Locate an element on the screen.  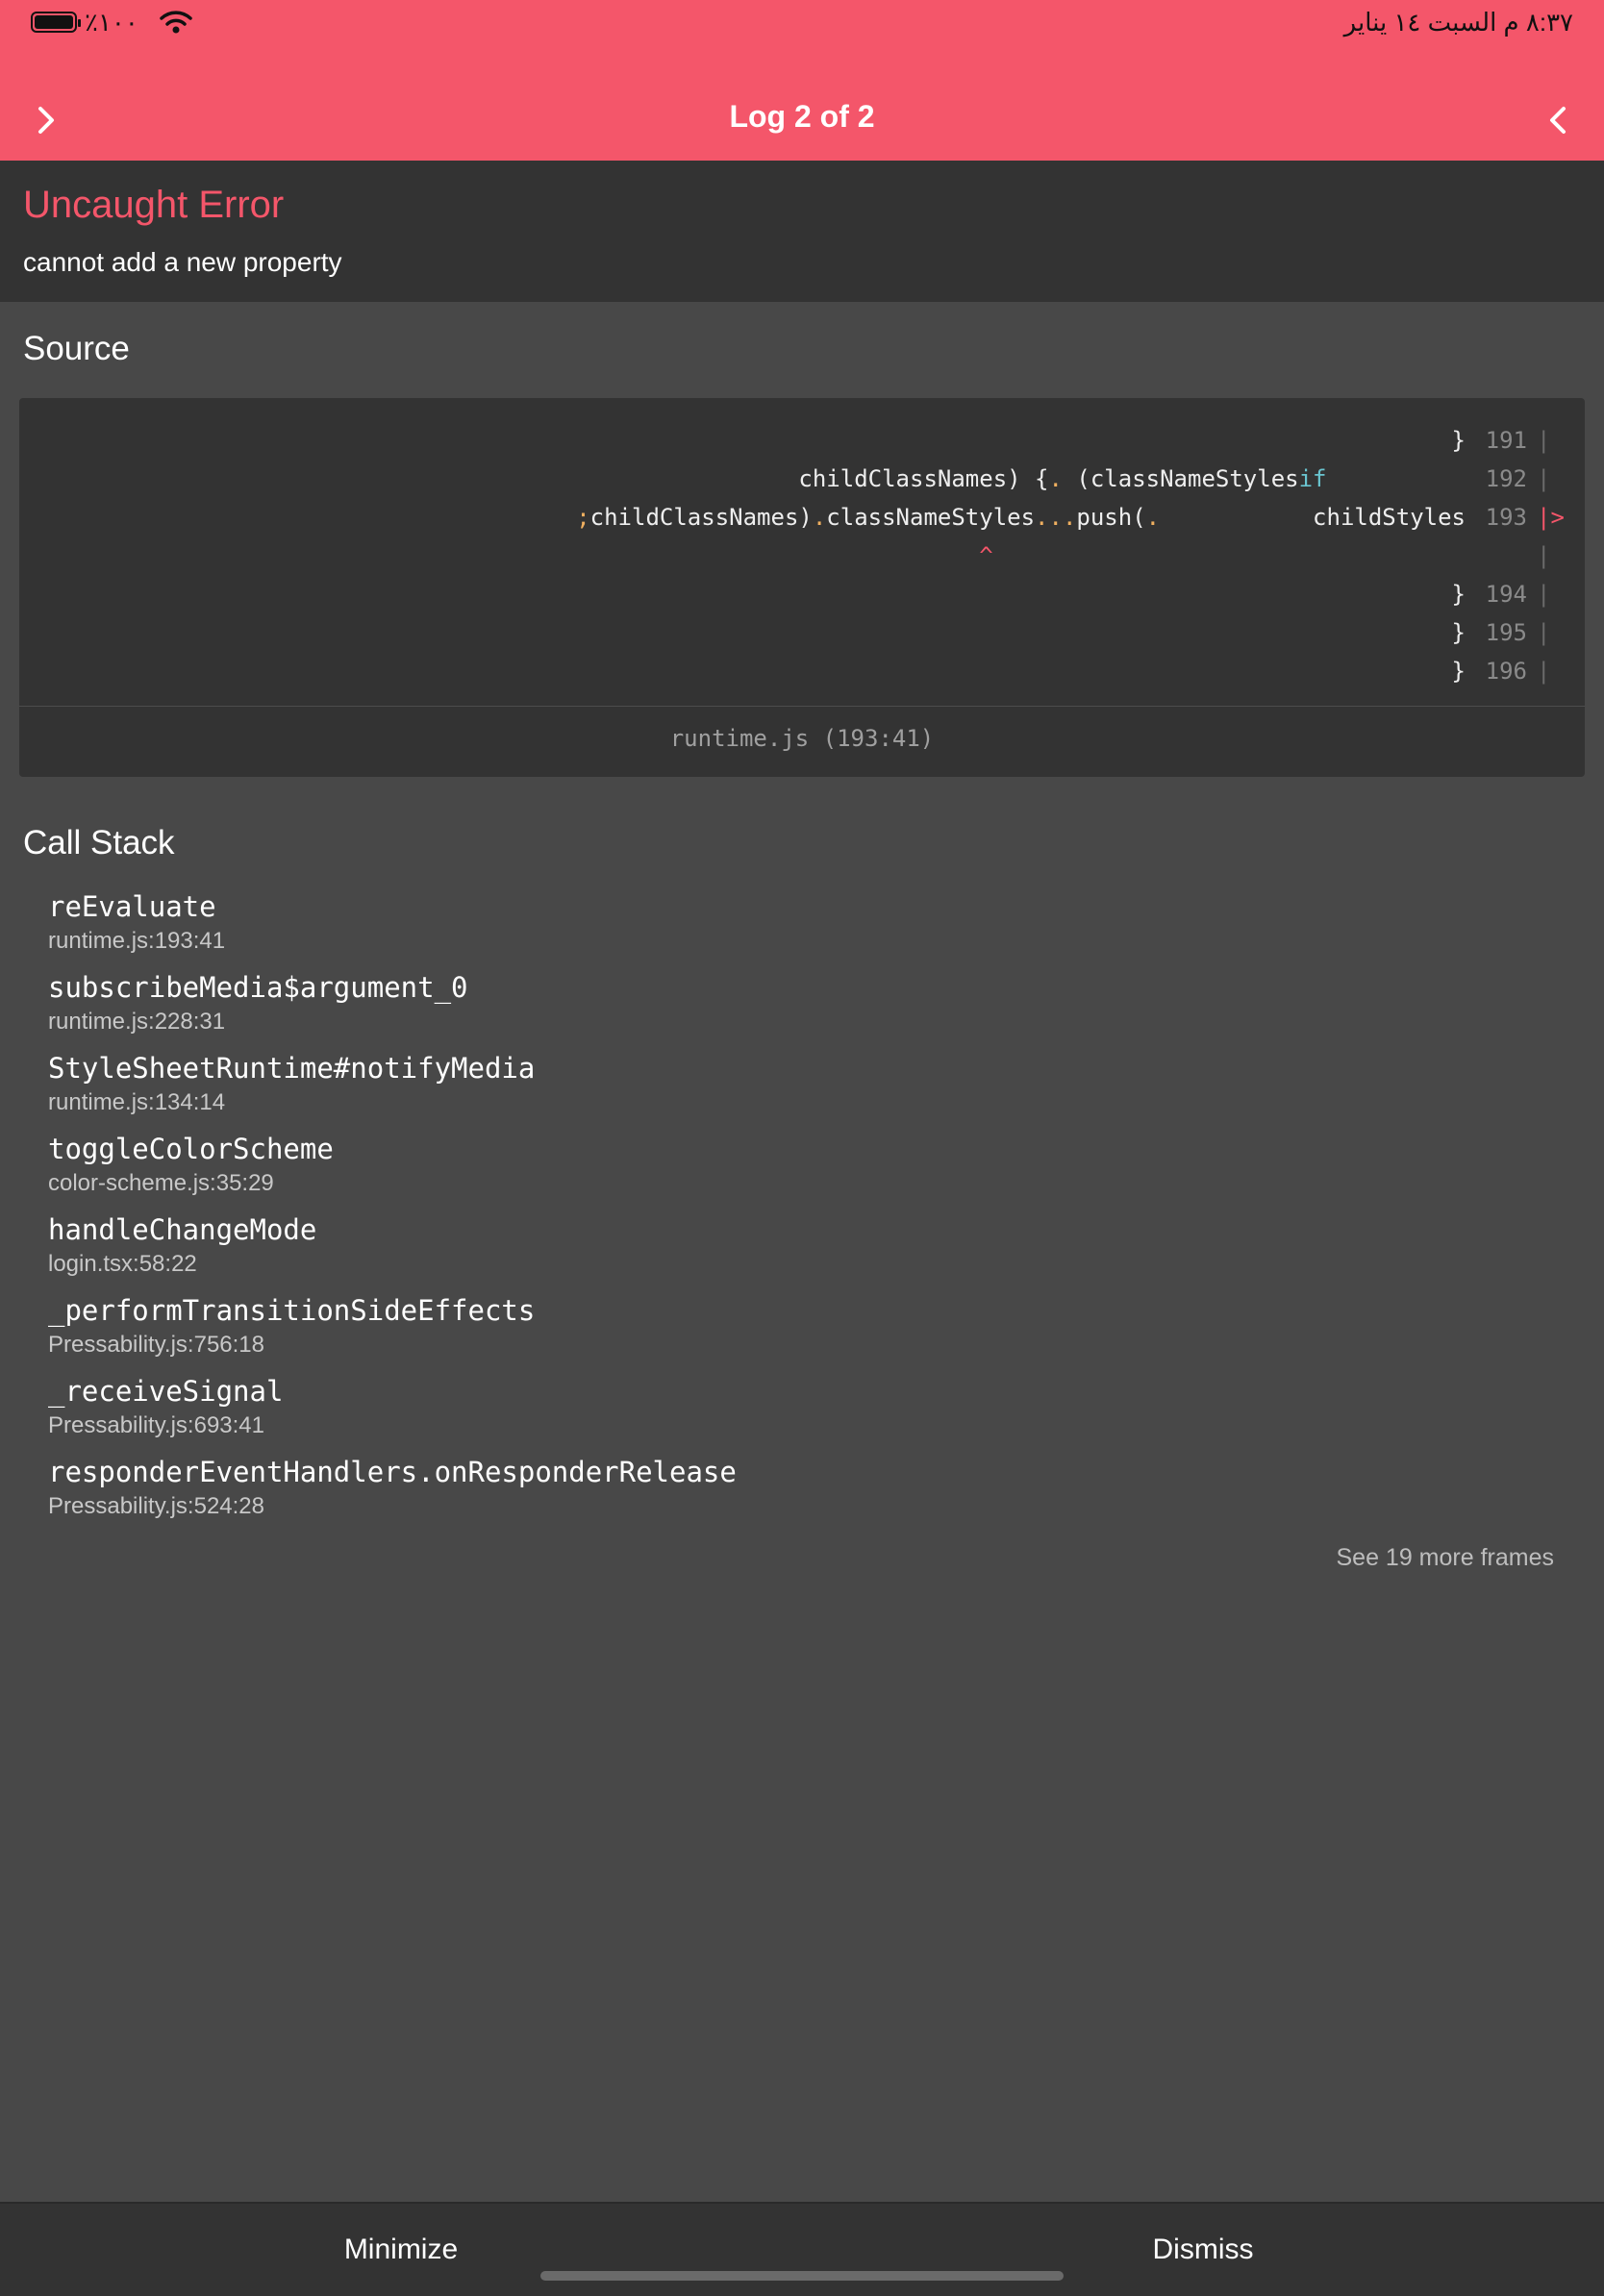
frame-location: runtime.js:134:14 is located at coordinates (137, 1102).